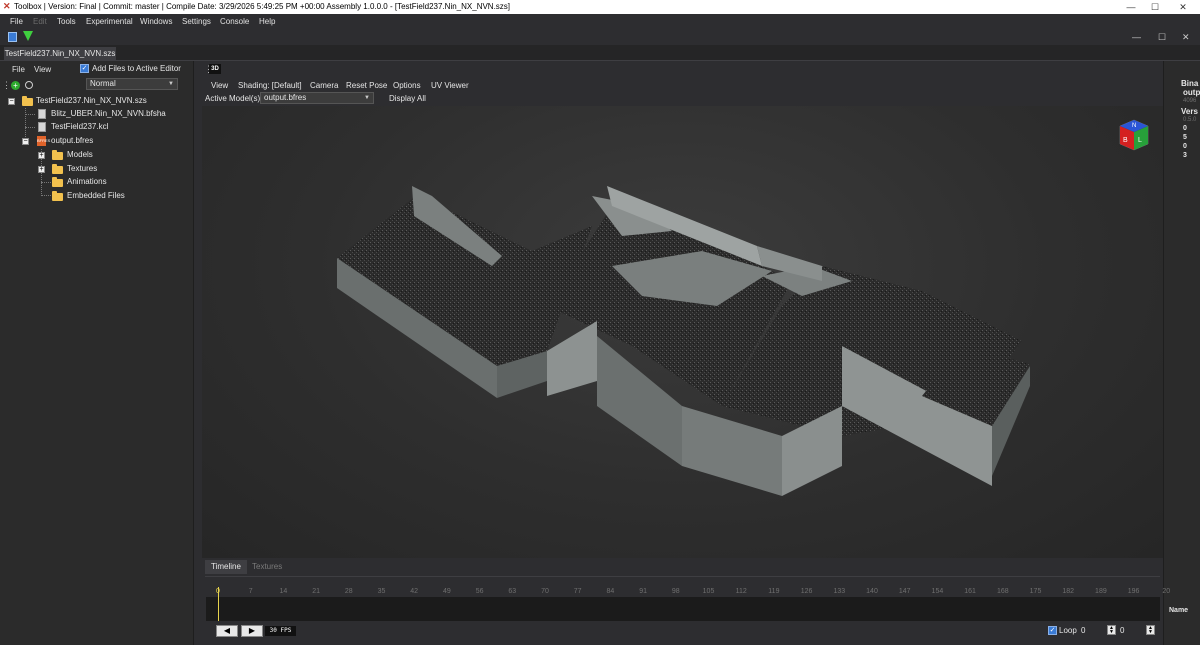 The image size is (1200, 645). What do you see at coordinates (1186, 37) in the screenshot?
I see `doc-close-icon: ✕` at bounding box center [1186, 37].